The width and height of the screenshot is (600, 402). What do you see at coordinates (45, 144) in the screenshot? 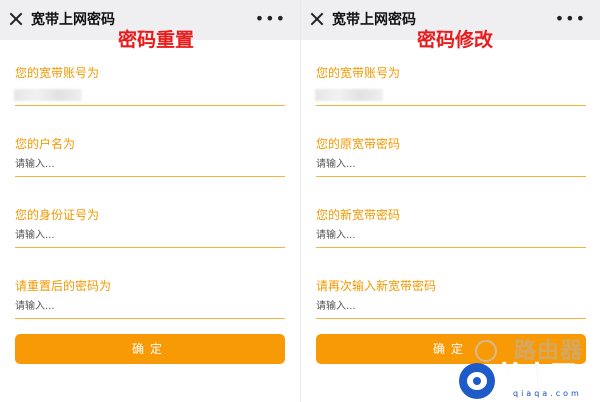
I see `field-label-name: 您的户名为` at bounding box center [45, 144].